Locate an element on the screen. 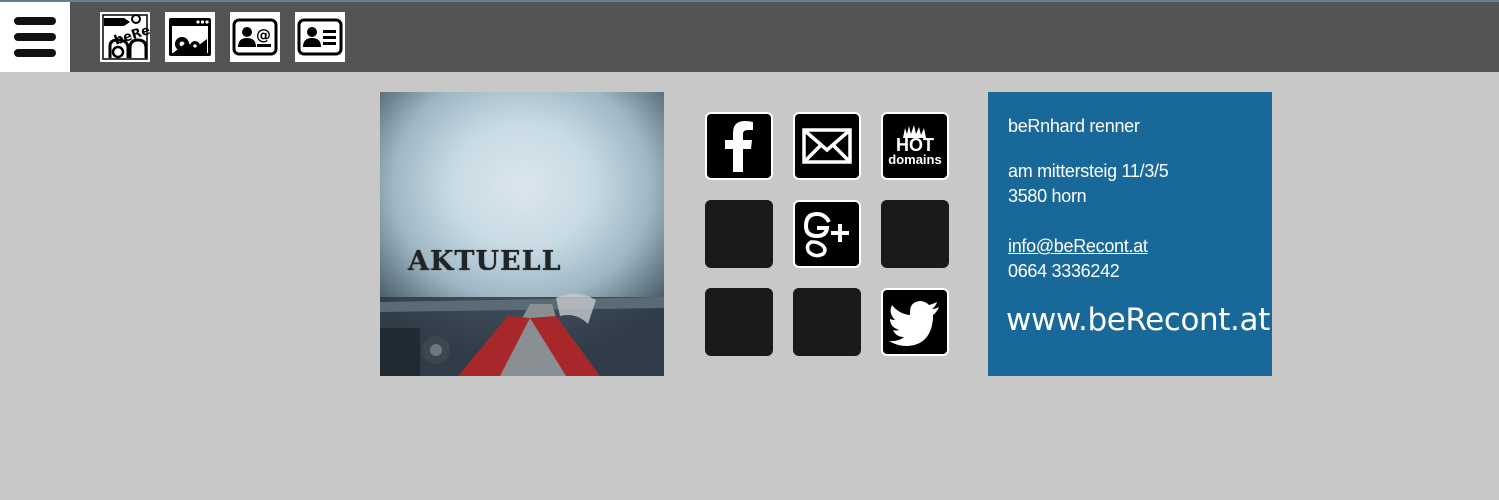 The height and width of the screenshot is (500, 1499). contact-phone: 0664 3336242 is located at coordinates (1064, 271).